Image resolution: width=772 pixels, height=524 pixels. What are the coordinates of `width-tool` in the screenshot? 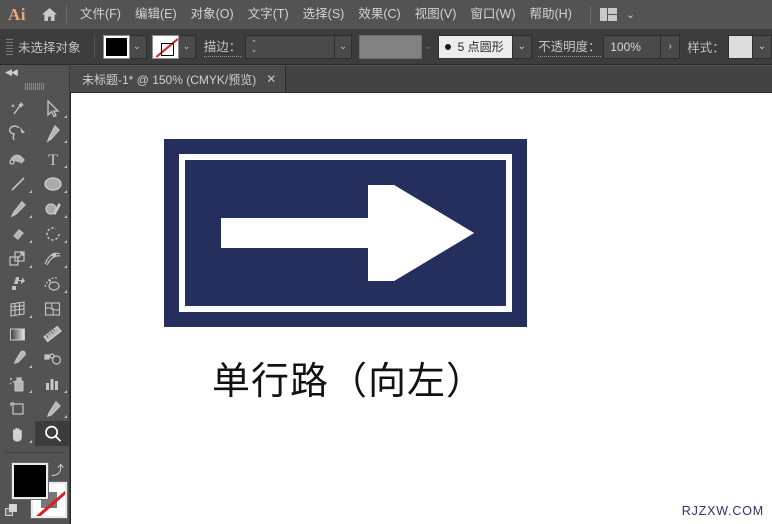 It's located at (52, 258).